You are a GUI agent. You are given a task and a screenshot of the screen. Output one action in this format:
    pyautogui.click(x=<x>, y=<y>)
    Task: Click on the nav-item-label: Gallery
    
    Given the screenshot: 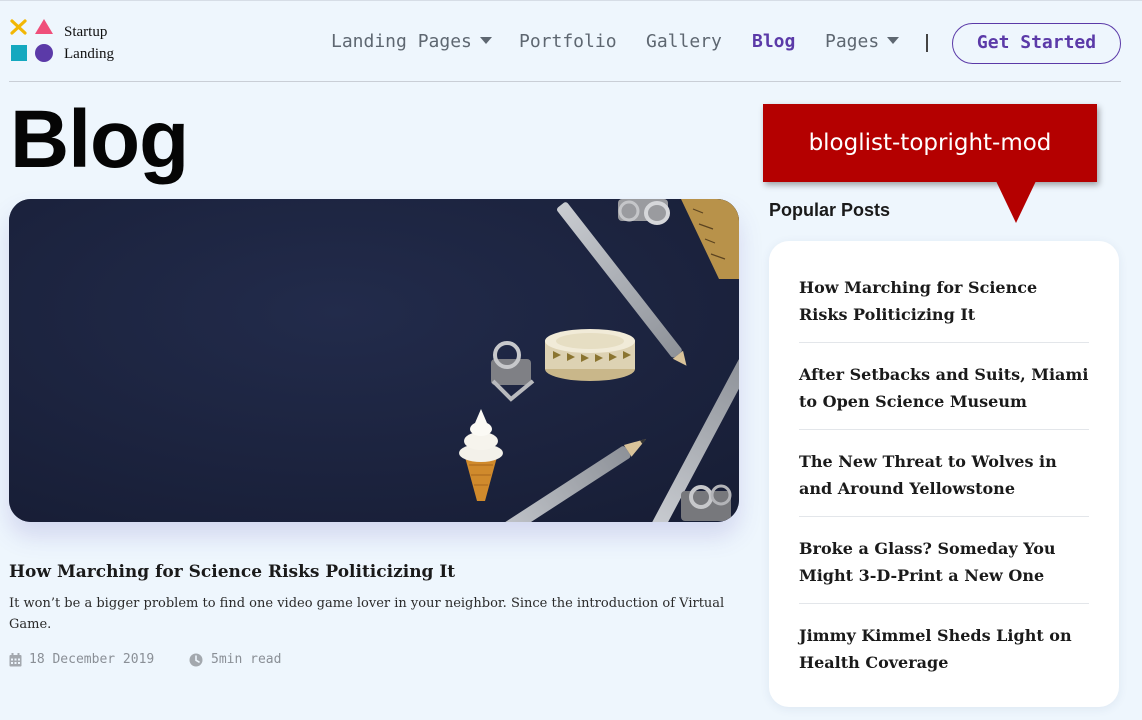 What is the action you would take?
    pyautogui.click(x=684, y=41)
    